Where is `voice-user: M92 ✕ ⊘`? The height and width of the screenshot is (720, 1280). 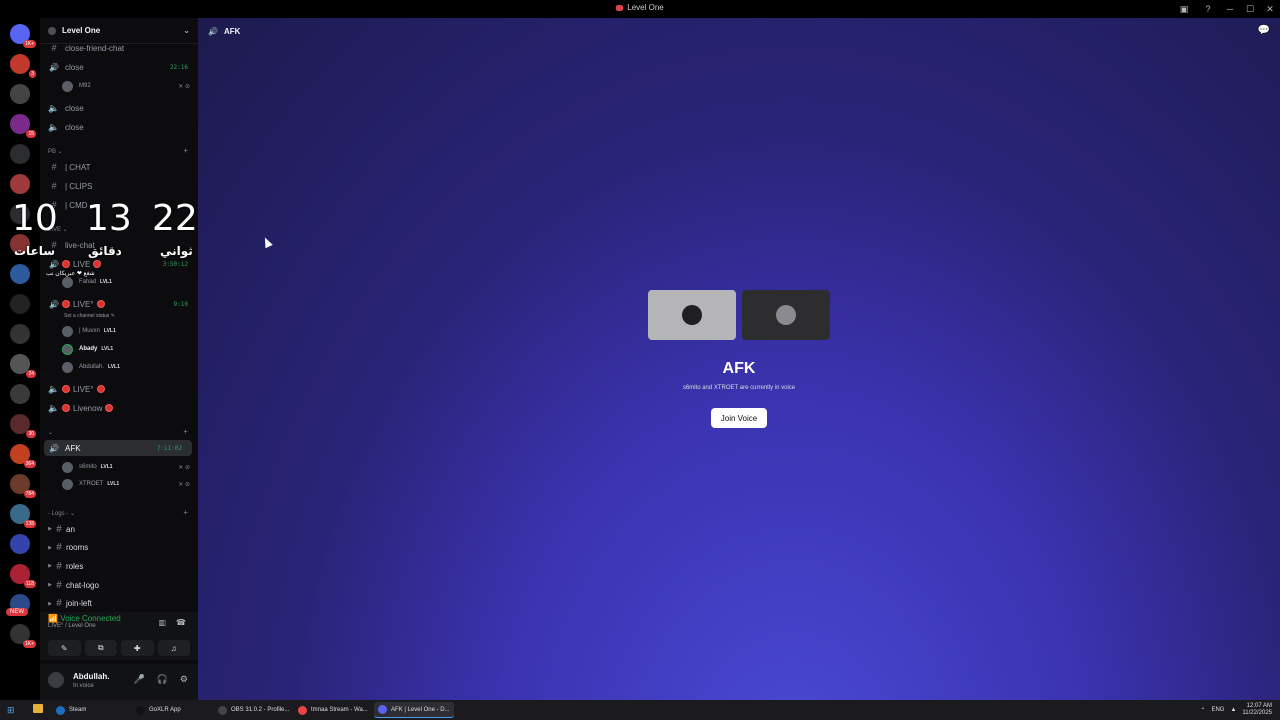
voice-user: M92 ✕ ⊘ is located at coordinates (127, 86).